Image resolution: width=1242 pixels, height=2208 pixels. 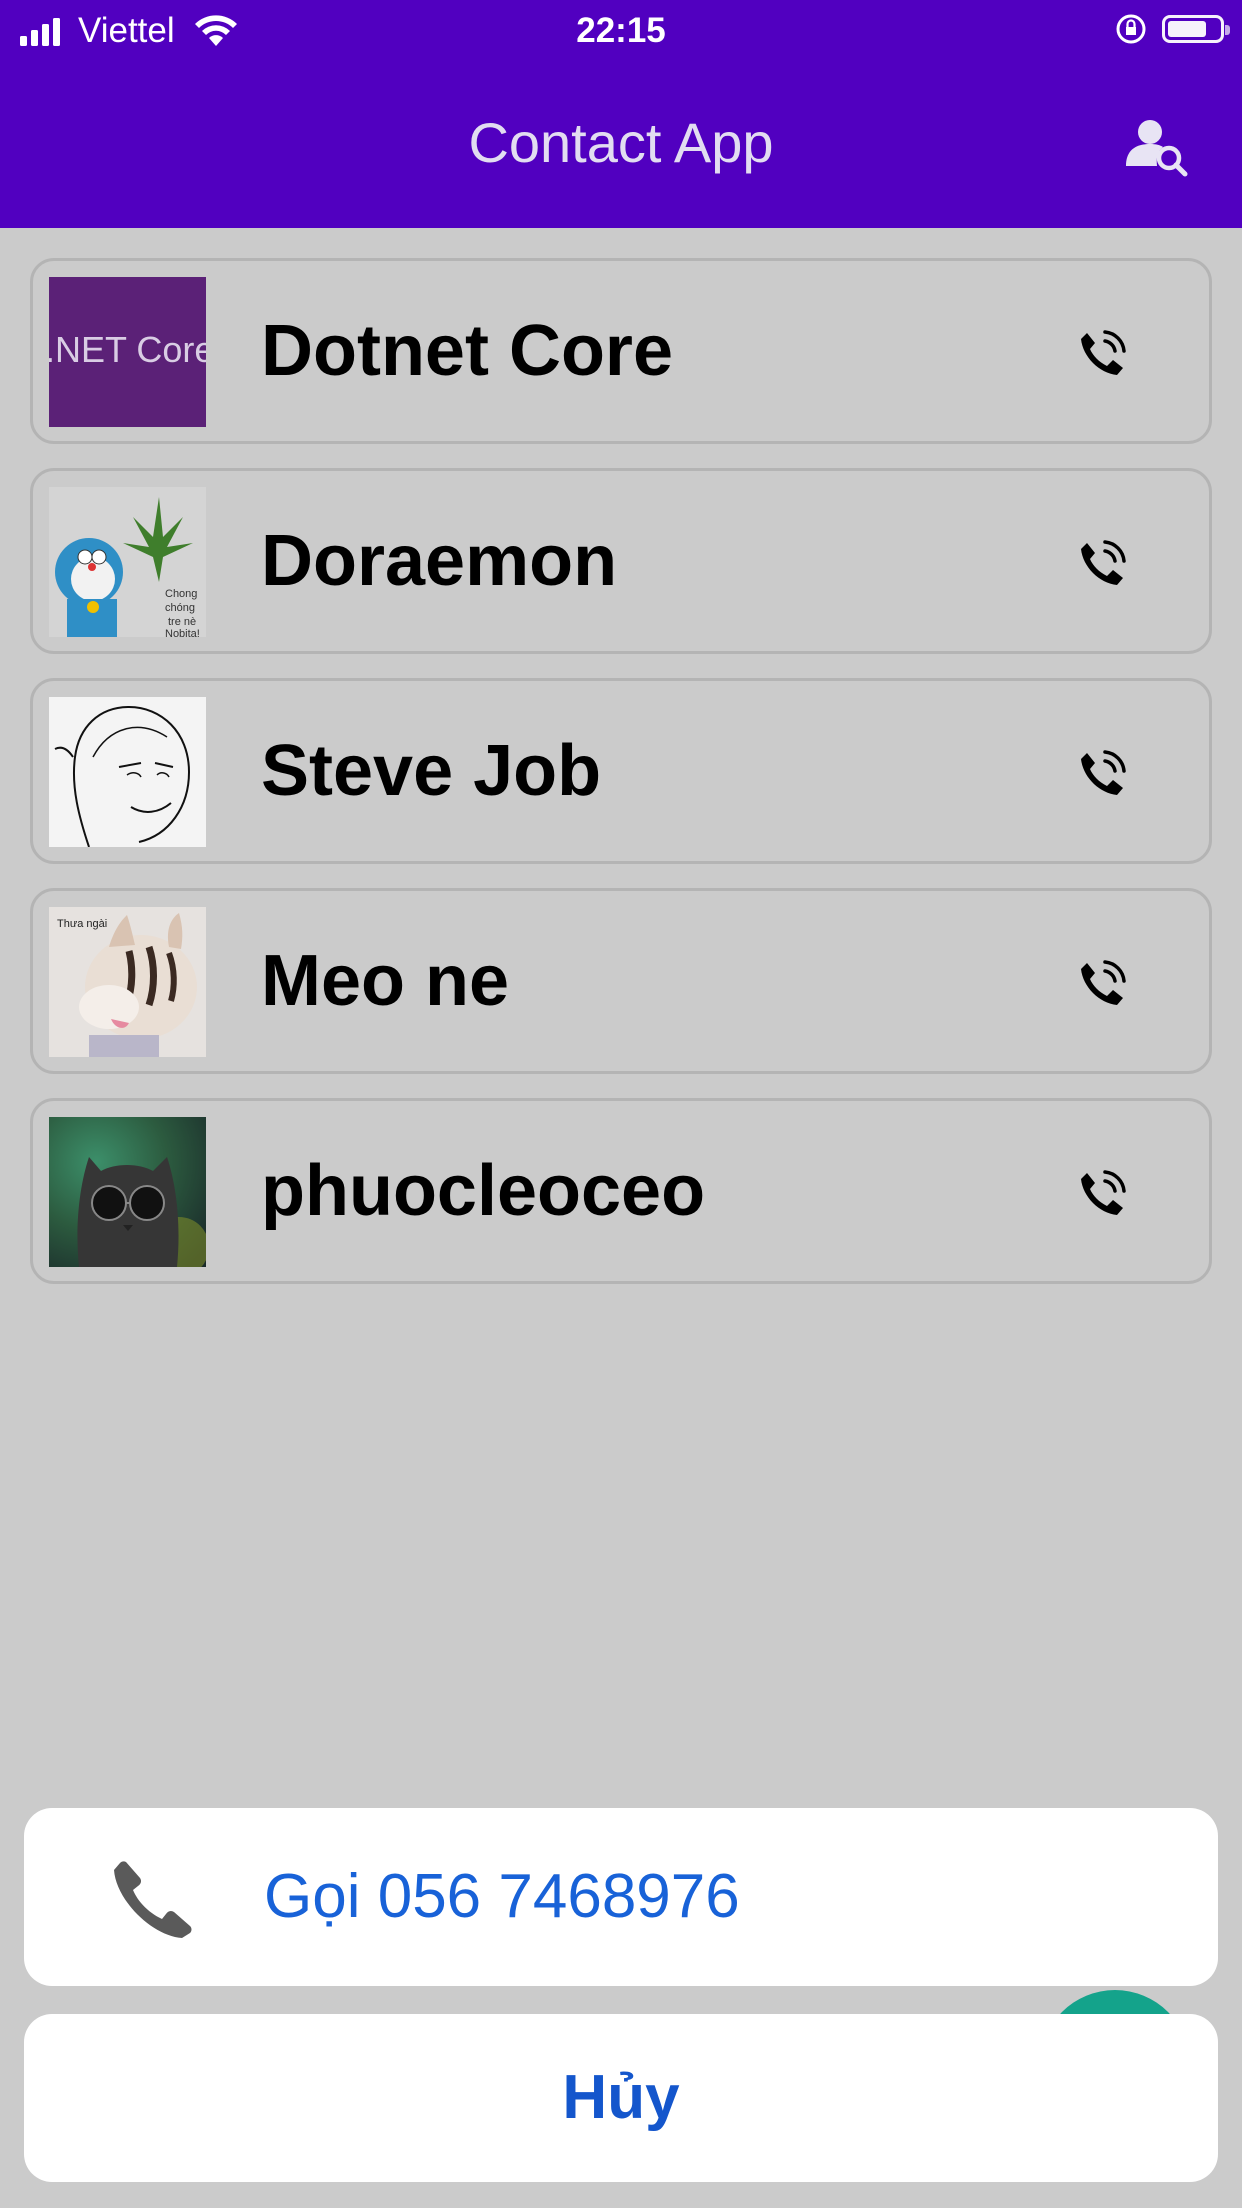 I want to click on orientation-lock-icon, so click(x=1131, y=29).